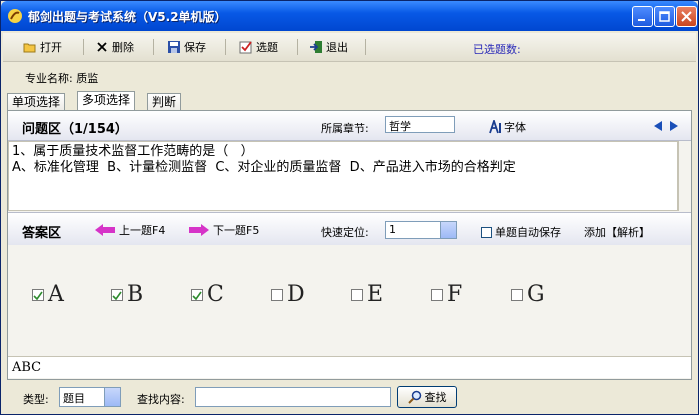 The height and width of the screenshot is (415, 699). Describe the element at coordinates (245, 47) in the screenshot. I see `checklist-icon` at that location.